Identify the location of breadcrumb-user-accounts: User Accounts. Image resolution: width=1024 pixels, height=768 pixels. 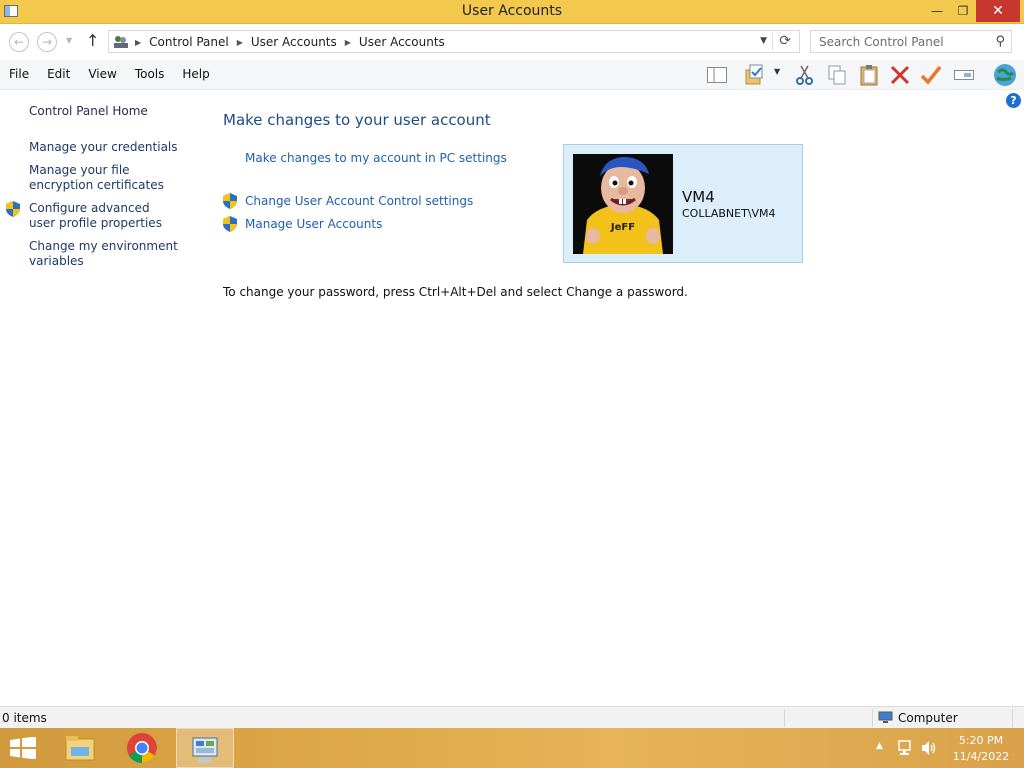
(294, 42).